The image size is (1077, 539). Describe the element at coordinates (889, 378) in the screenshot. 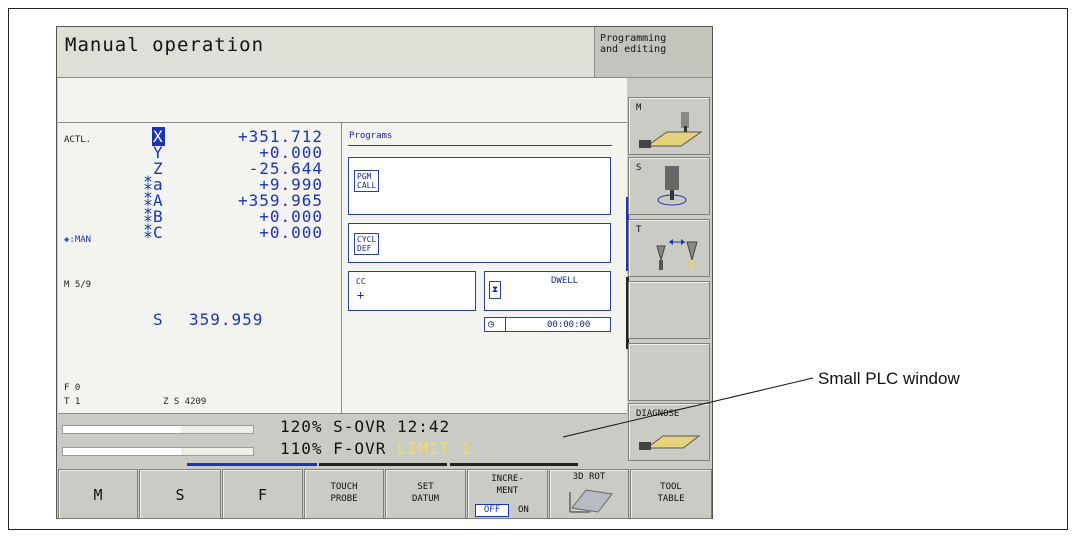

I see `callout-label: Small PLC window` at that location.